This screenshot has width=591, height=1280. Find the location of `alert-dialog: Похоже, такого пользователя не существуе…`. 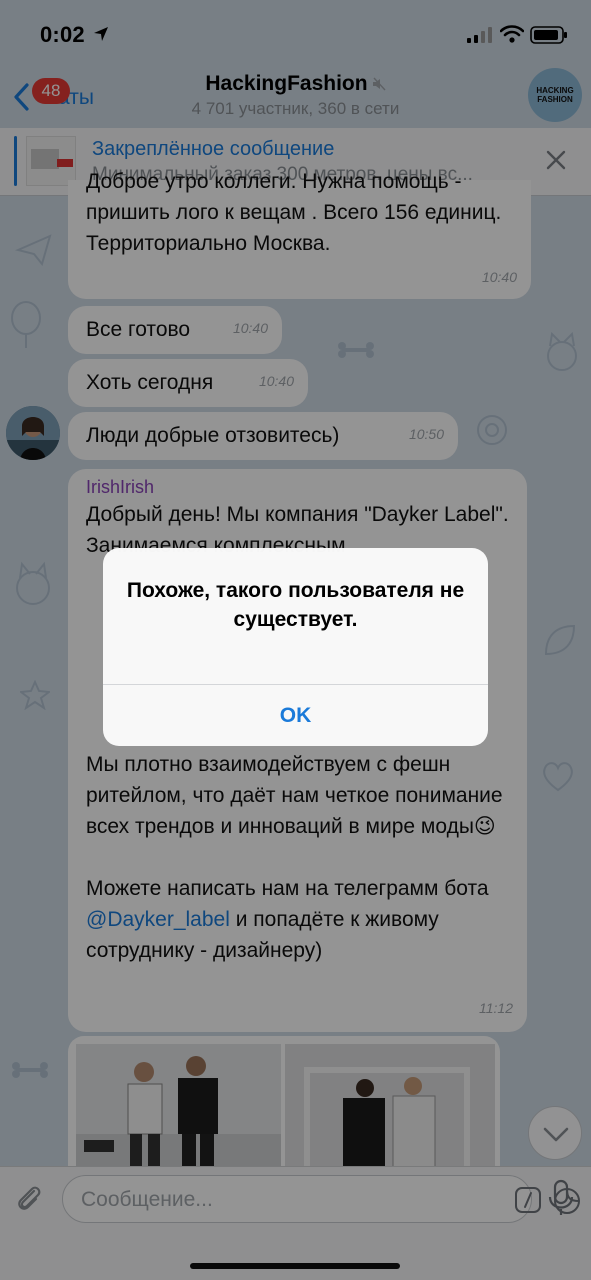

alert-dialog: Похоже, такого пользователя не существуе… is located at coordinates (295, 647).